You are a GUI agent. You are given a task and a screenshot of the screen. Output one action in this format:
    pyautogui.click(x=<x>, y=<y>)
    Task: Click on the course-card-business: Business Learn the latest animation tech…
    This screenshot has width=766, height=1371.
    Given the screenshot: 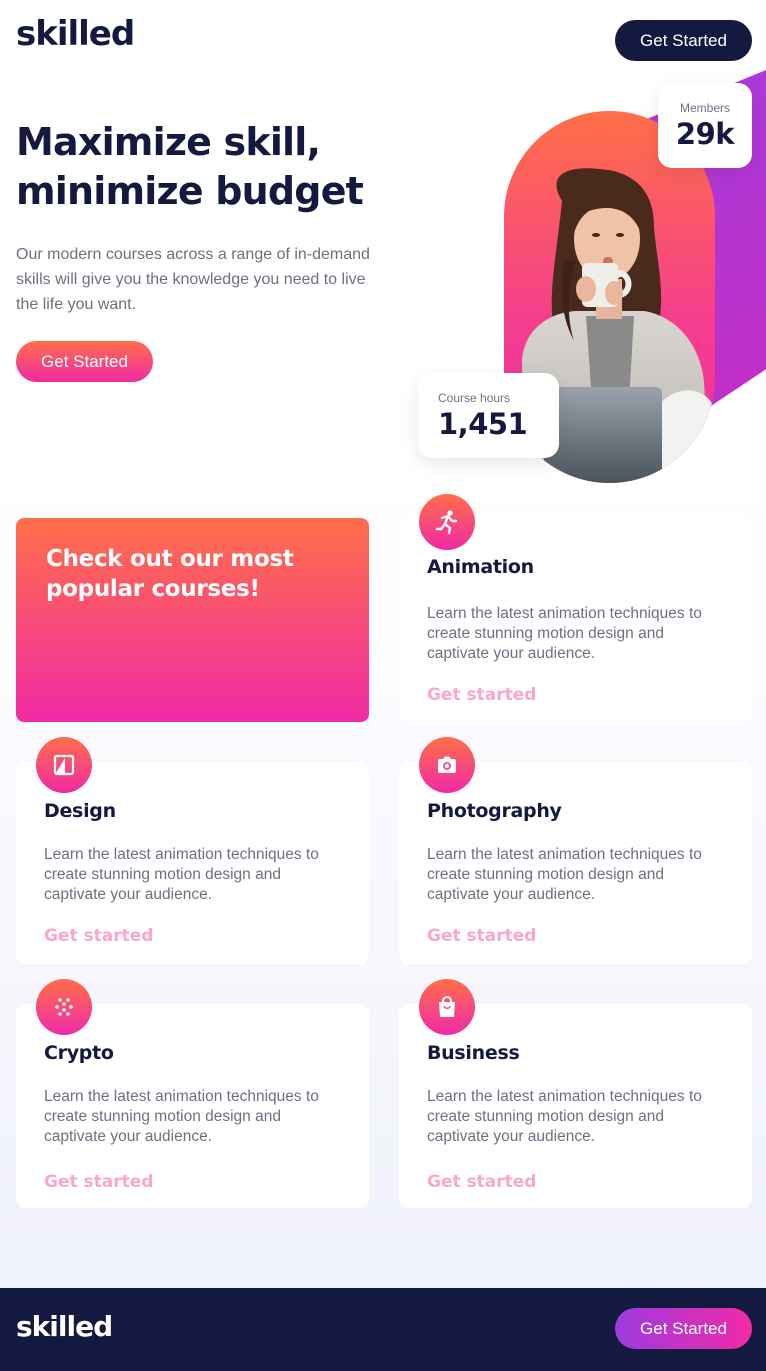 What is the action you would take?
    pyautogui.click(x=575, y=1093)
    